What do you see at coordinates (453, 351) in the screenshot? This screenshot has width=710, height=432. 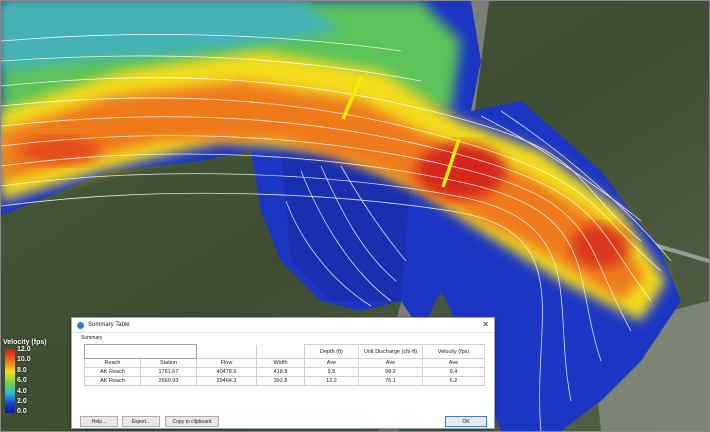 I see `table-header-velocity: Velocity (fps)` at bounding box center [453, 351].